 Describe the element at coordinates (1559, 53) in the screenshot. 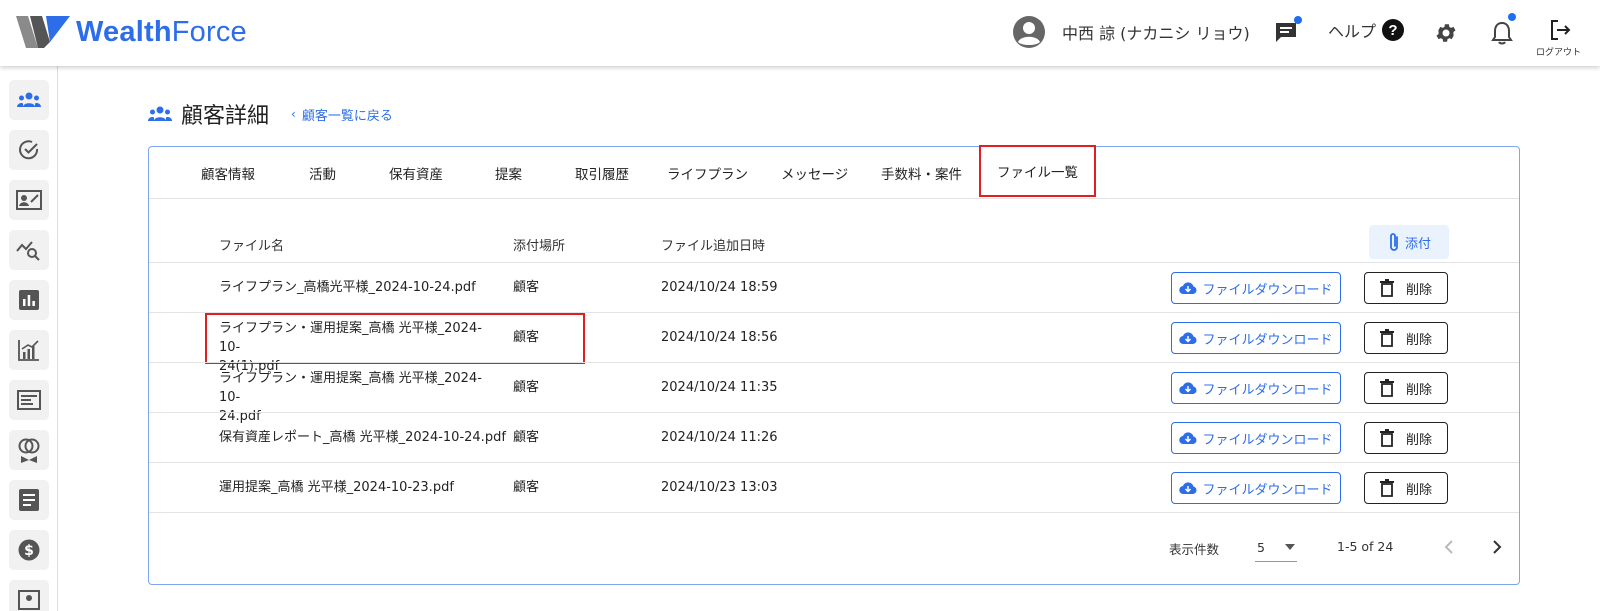

I see `logout-label: ログアウト` at that location.